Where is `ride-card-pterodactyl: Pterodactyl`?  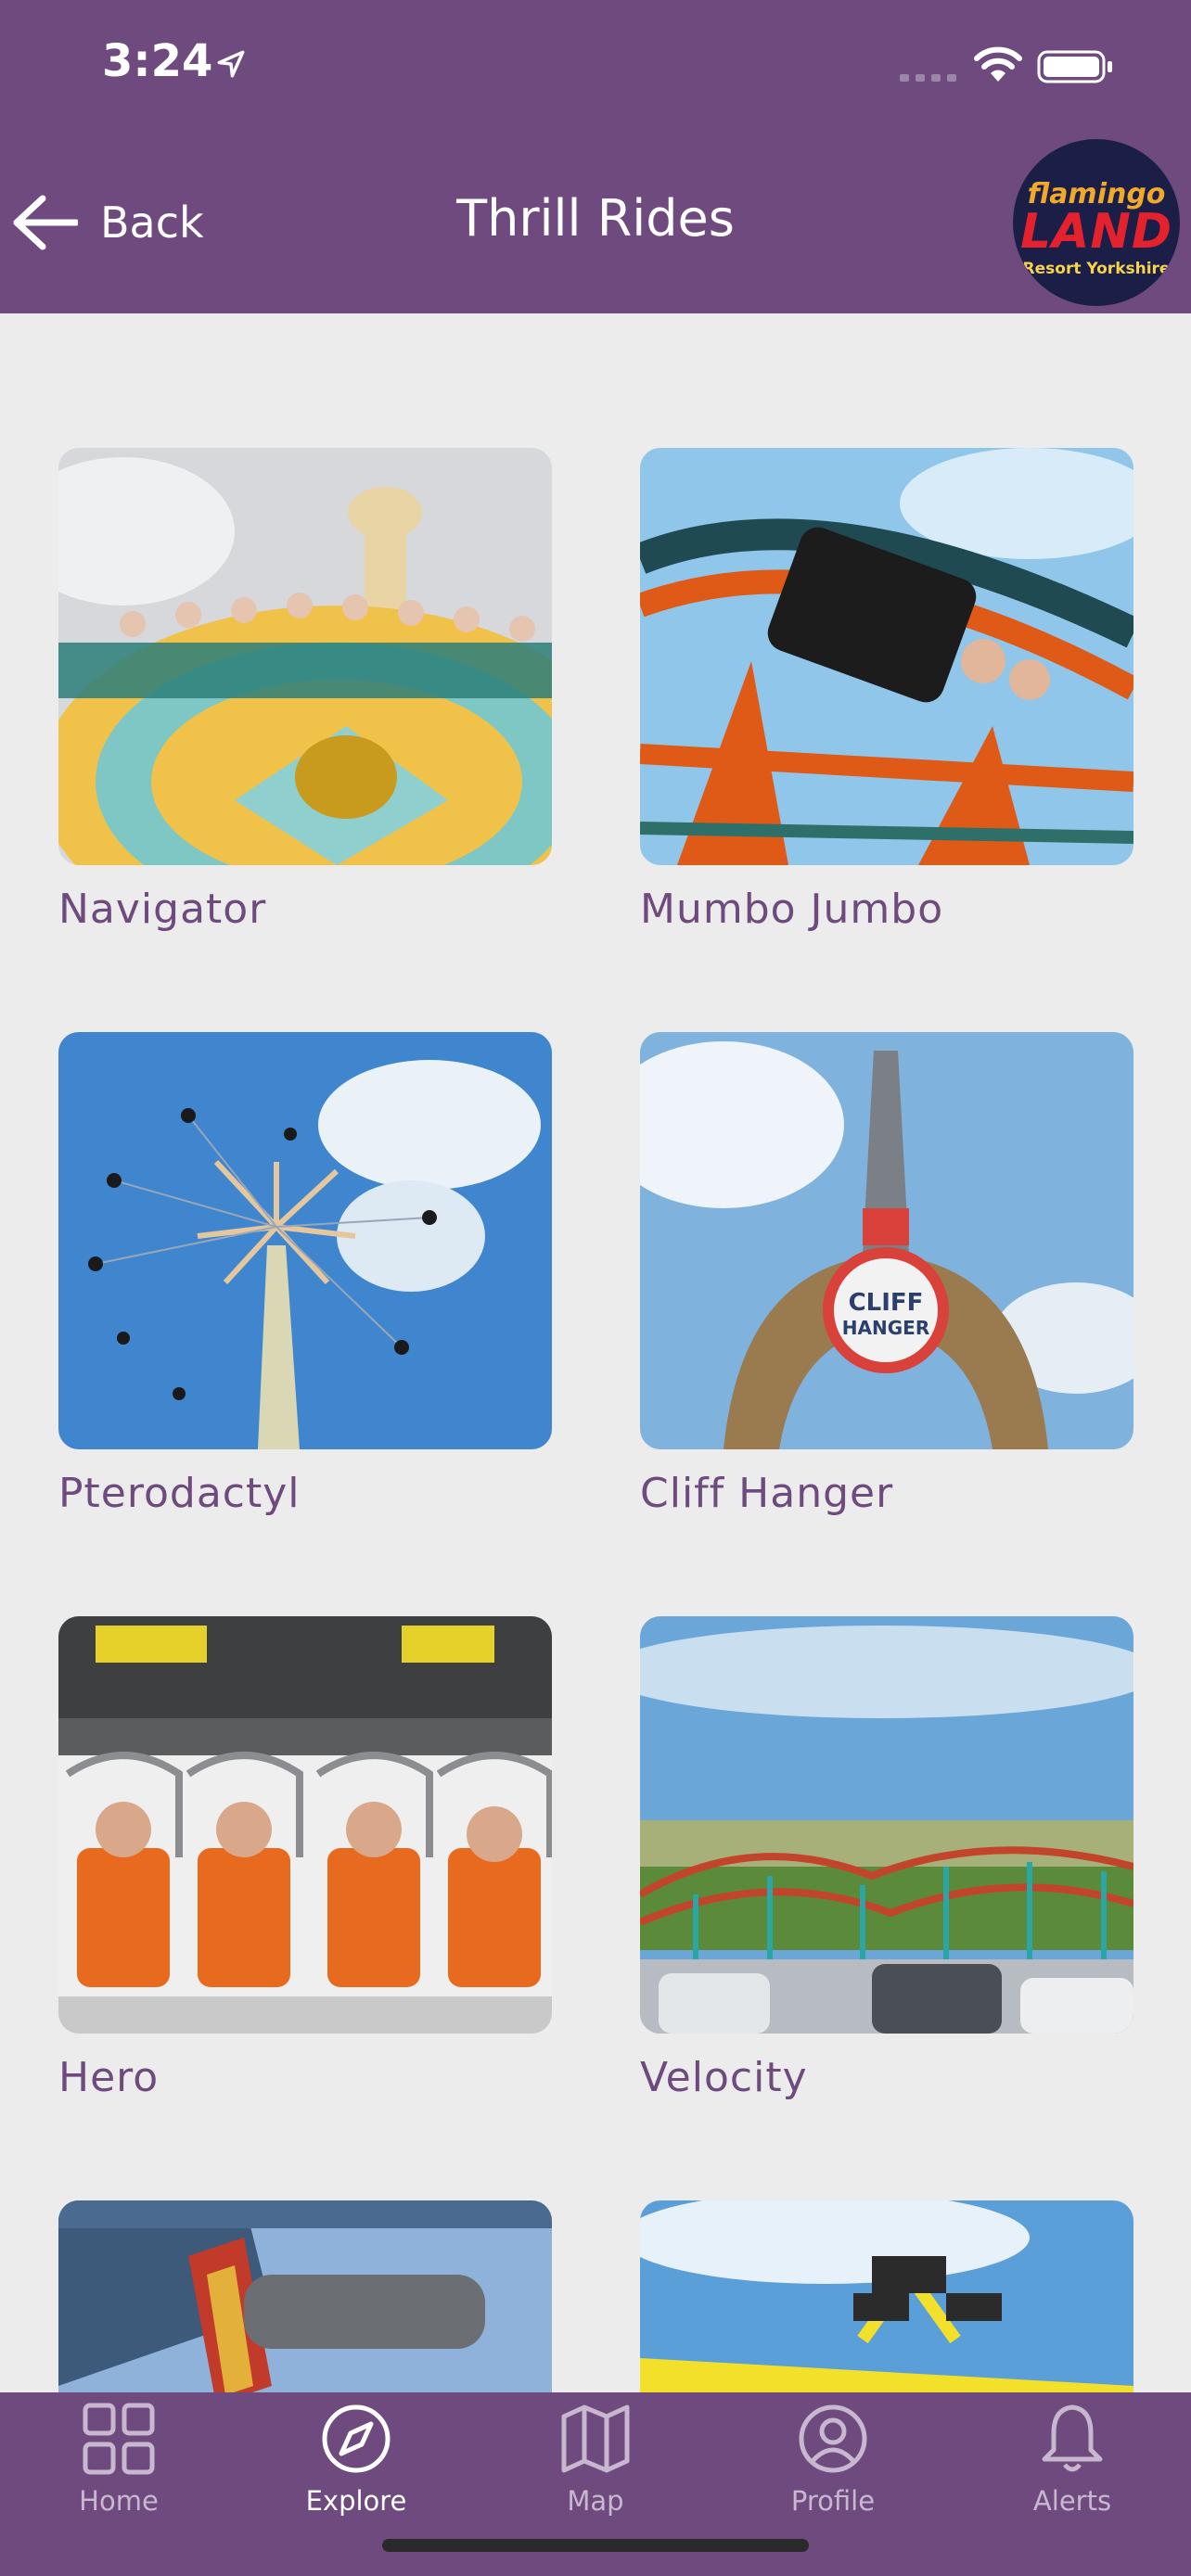 ride-card-pterodactyl: Pterodactyl is located at coordinates (305, 1274).